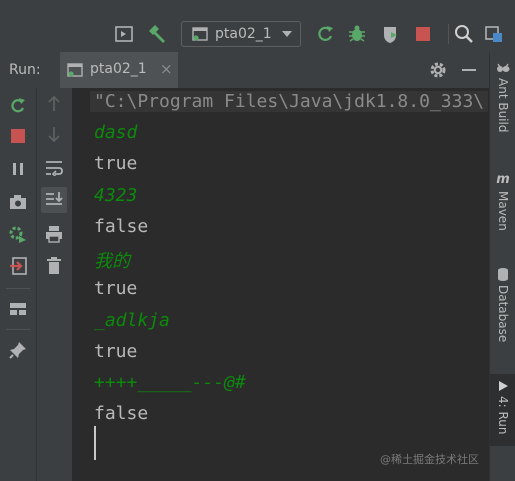 This screenshot has height=481, width=515. I want to click on console-input-line: _adlkja, so click(132, 320).